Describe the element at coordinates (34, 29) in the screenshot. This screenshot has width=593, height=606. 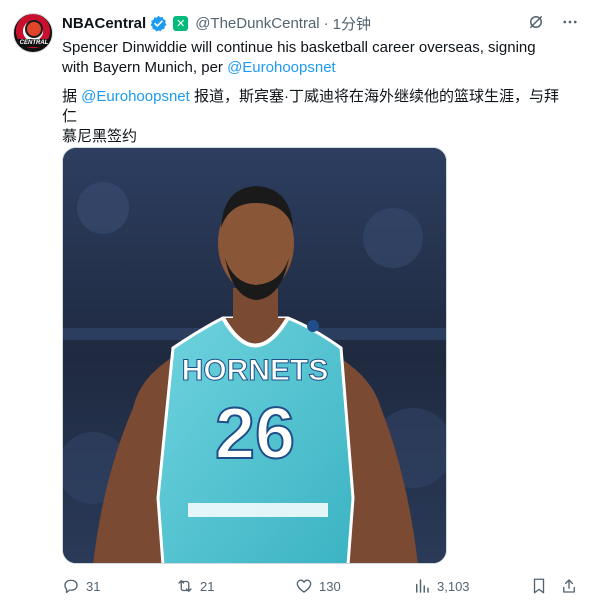
I see `avatar-ball-icon` at that location.